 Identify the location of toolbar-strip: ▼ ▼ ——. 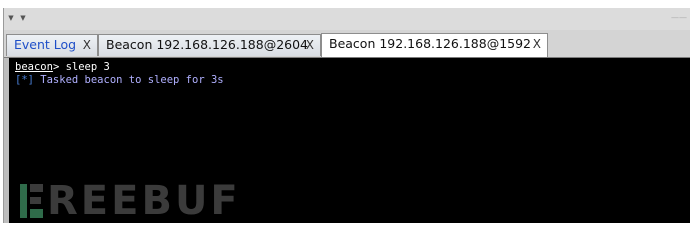
(347, 19).